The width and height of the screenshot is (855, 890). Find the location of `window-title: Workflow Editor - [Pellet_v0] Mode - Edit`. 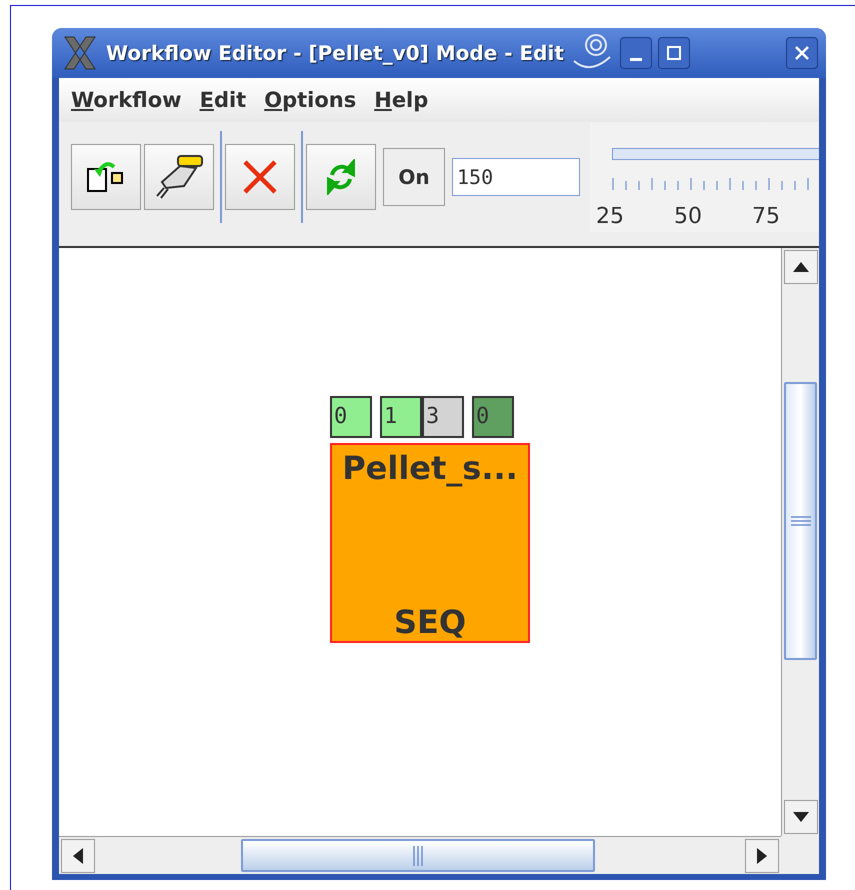

window-title: Workflow Editor - [Pellet_v0] Mode - Edit is located at coordinates (335, 53).